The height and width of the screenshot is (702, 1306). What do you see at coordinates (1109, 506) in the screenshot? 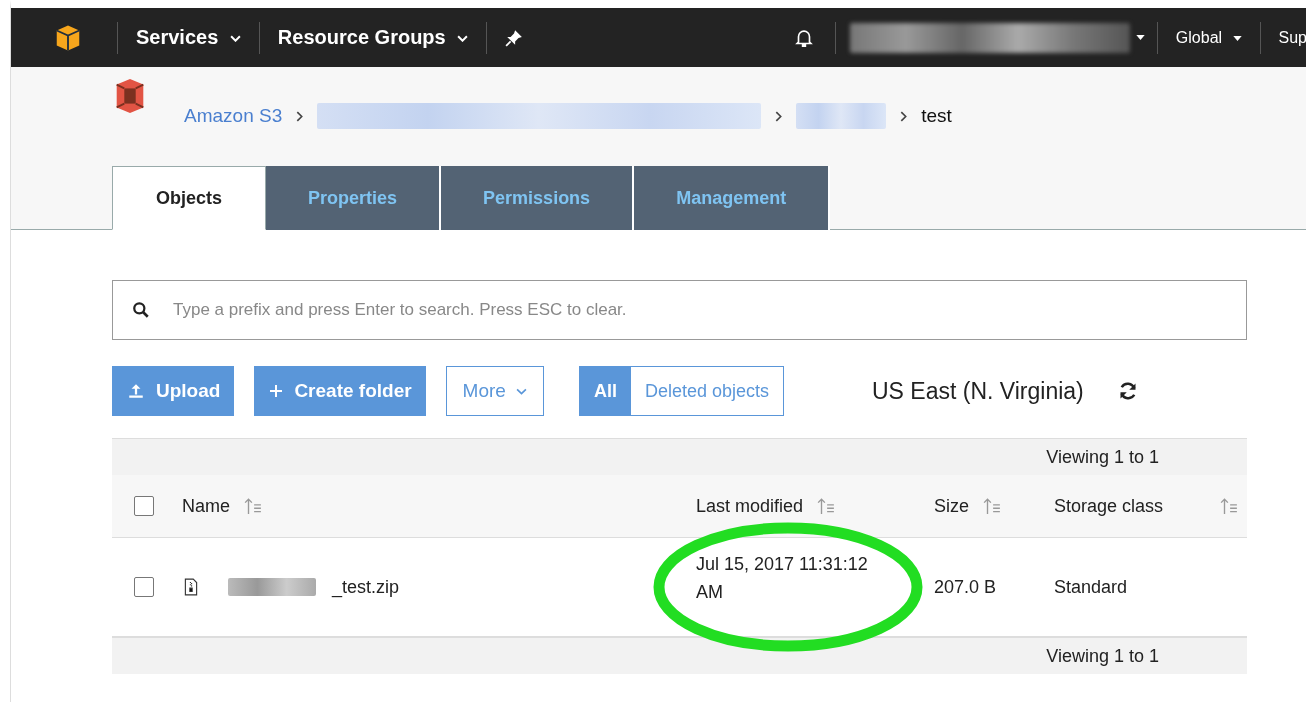
I see `column-header: Storage class` at bounding box center [1109, 506].